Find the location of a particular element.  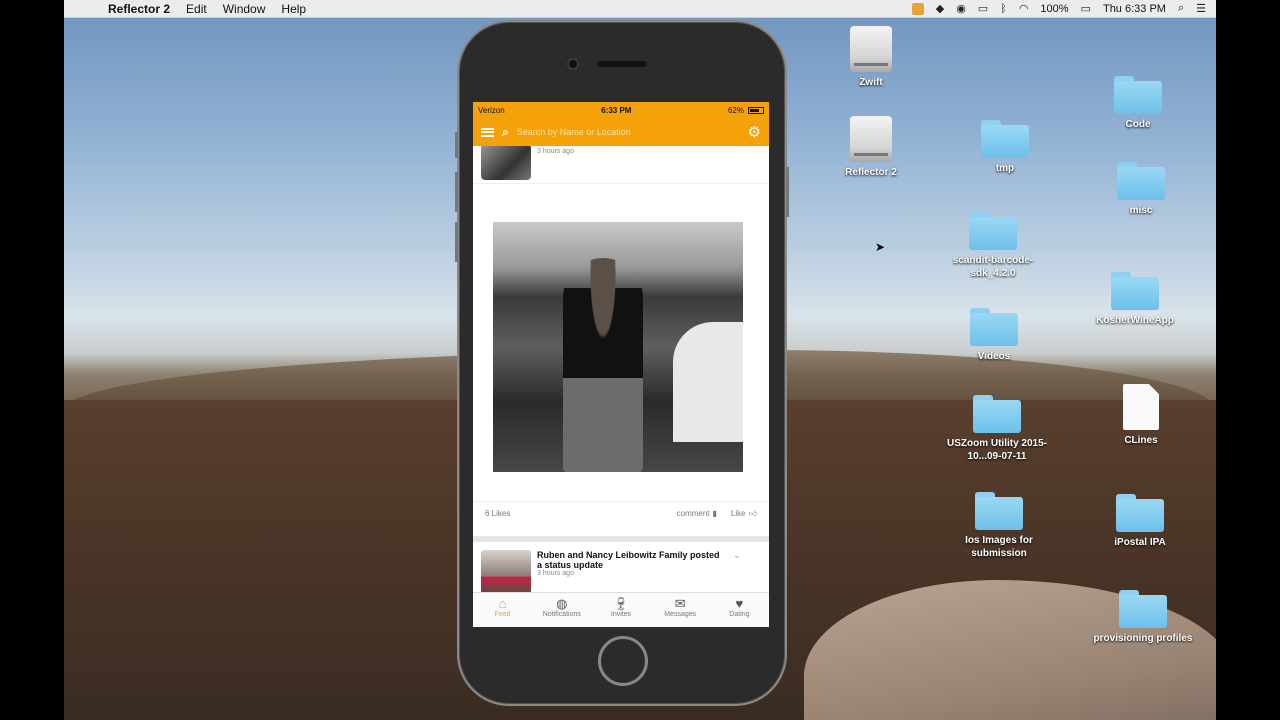

clock: Thu 6:33 PM is located at coordinates (1134, 9).